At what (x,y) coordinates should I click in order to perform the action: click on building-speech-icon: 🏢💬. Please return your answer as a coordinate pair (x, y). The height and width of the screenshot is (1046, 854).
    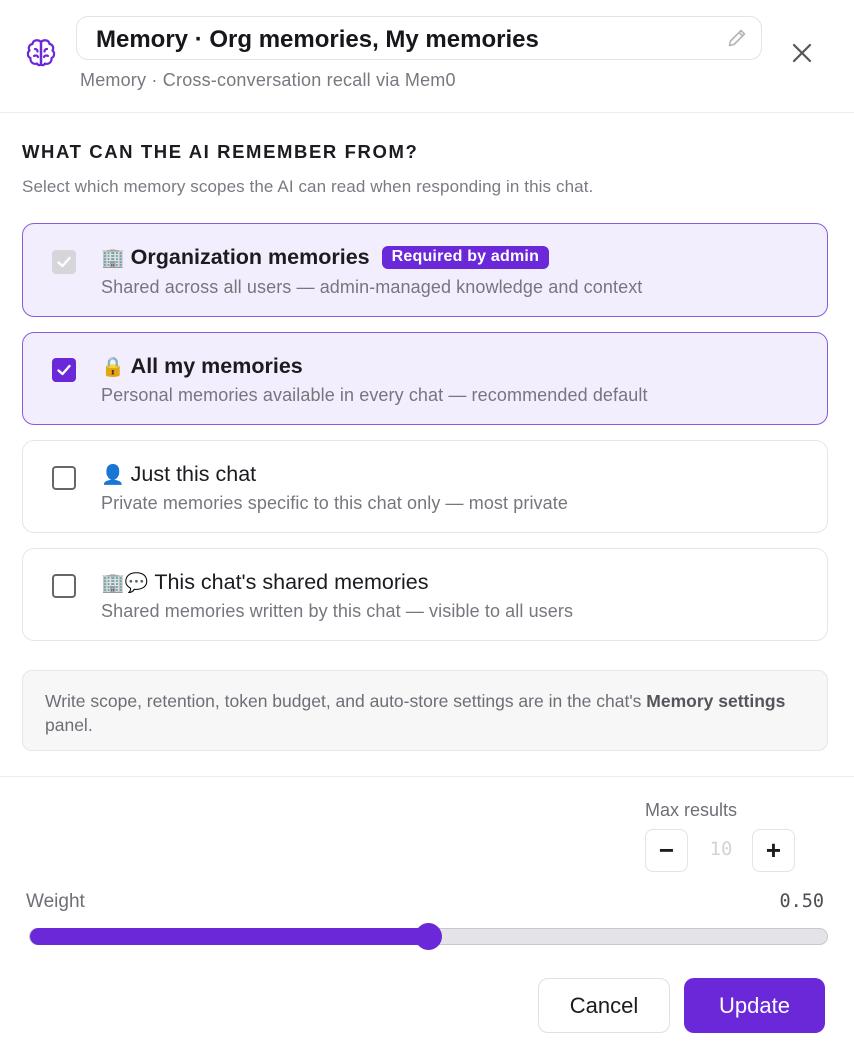
    Looking at the image, I should click on (125, 583).